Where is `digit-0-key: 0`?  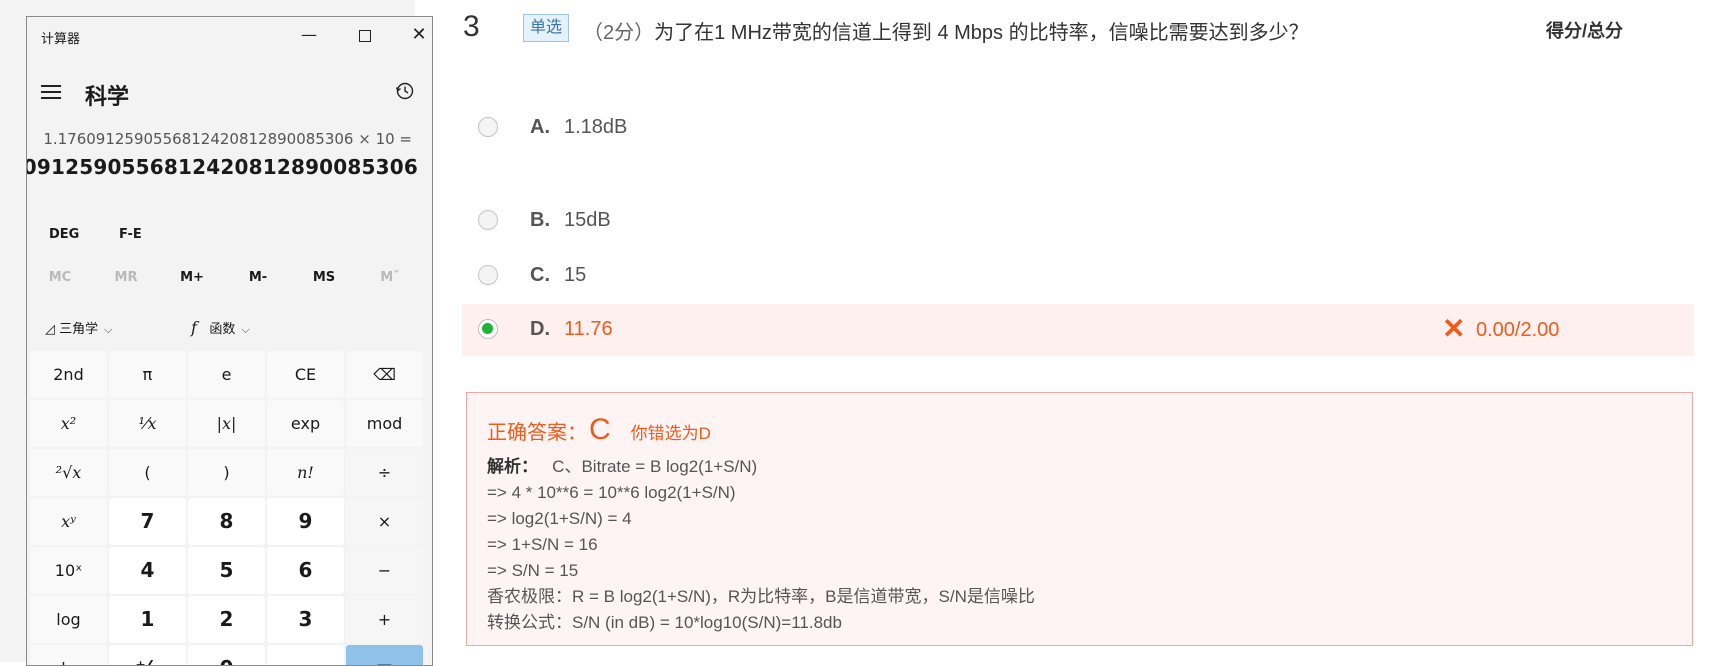
digit-0-key: 0 is located at coordinates (226, 655).